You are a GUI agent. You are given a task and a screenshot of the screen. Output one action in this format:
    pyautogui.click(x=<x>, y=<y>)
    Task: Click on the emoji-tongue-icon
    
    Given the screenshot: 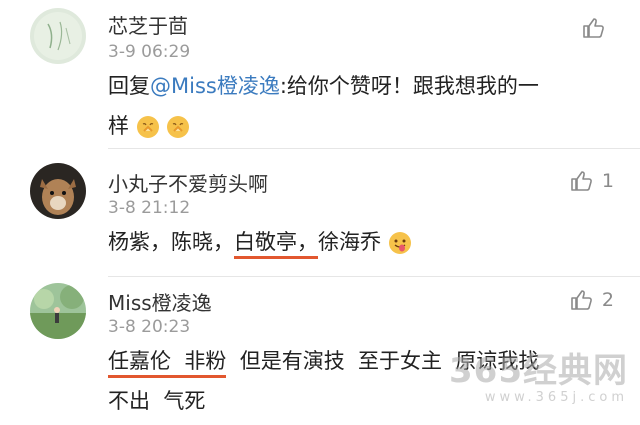 What is the action you would take?
    pyautogui.click(x=399, y=243)
    